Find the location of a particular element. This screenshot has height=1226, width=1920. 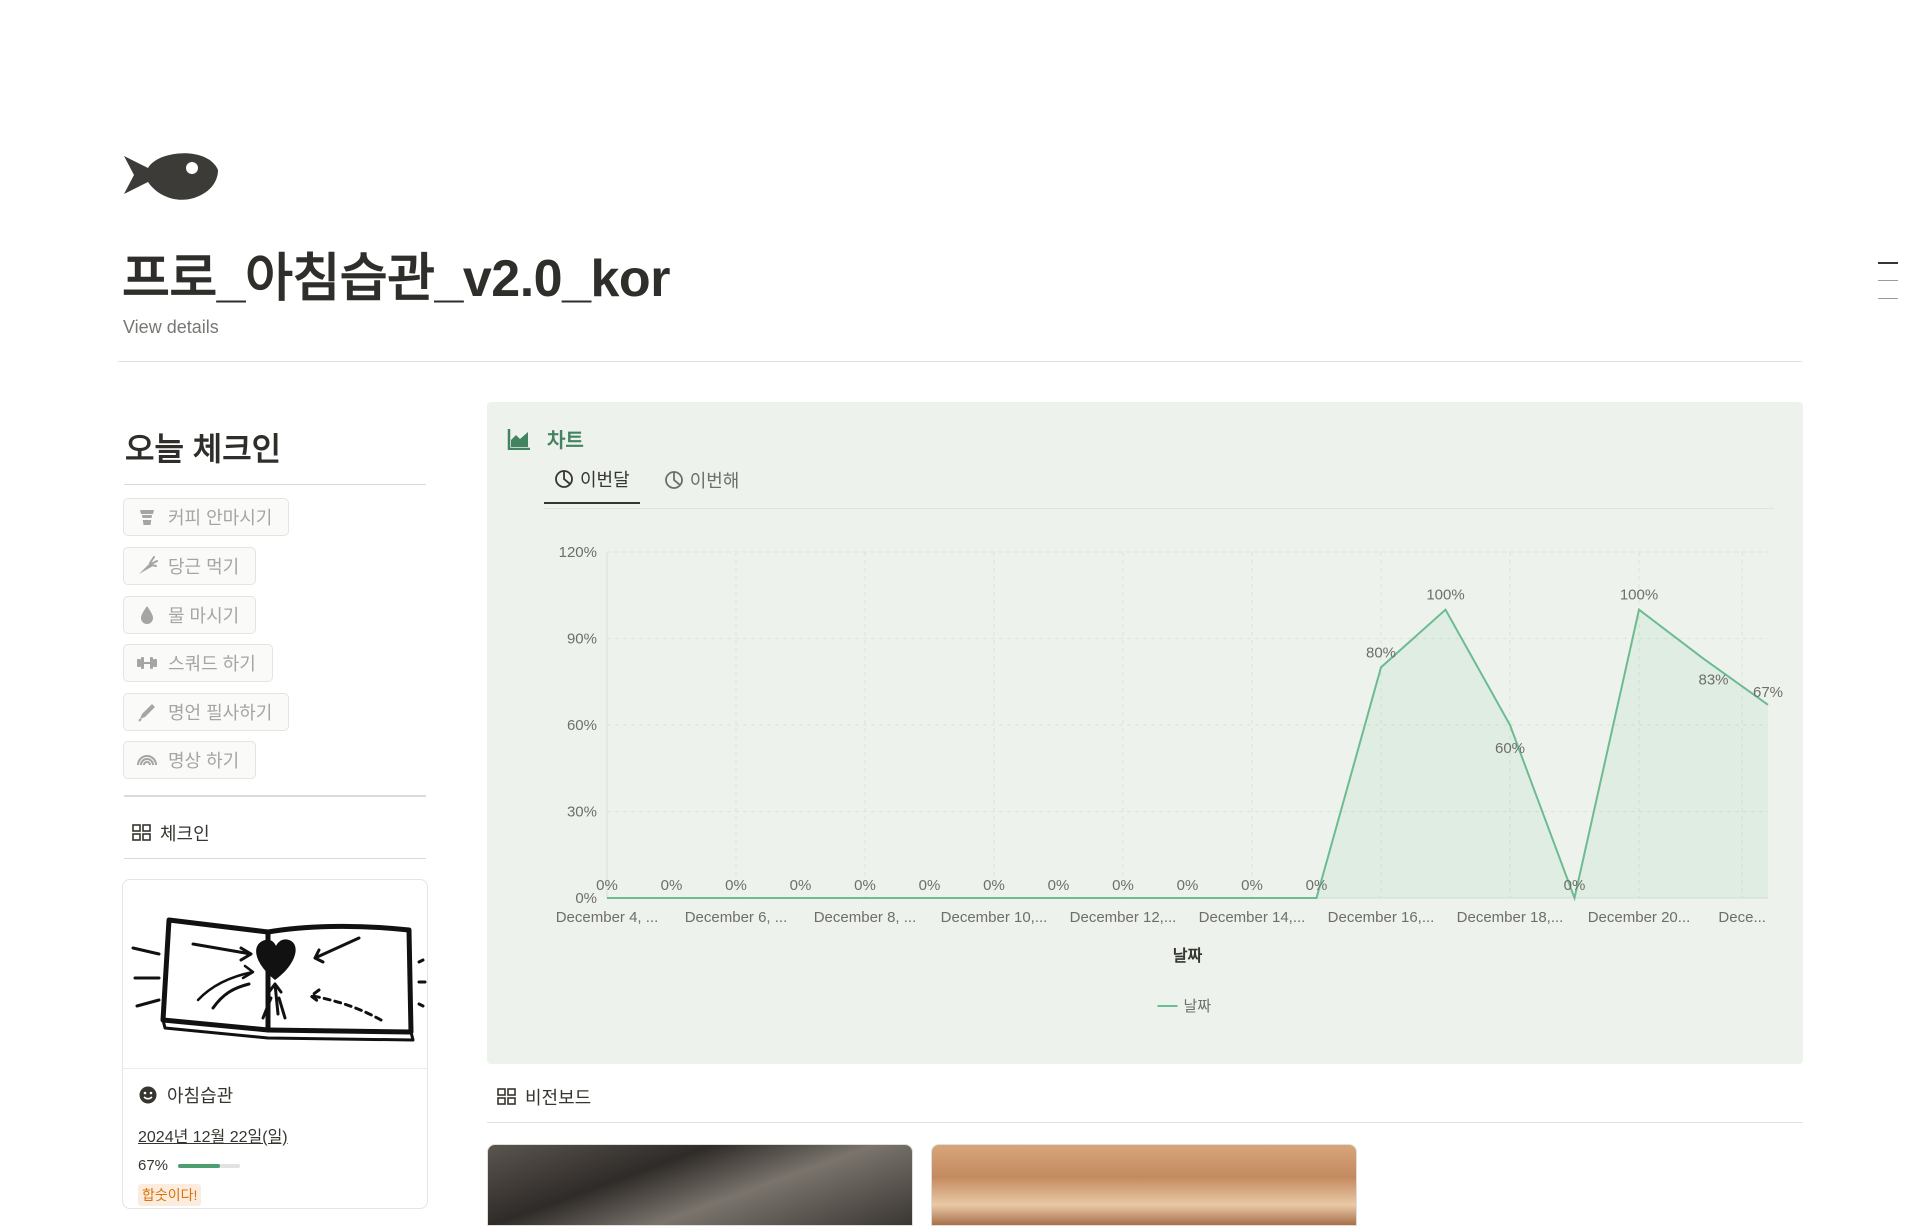

y-tick-label: 0% is located at coordinates (586, 898).